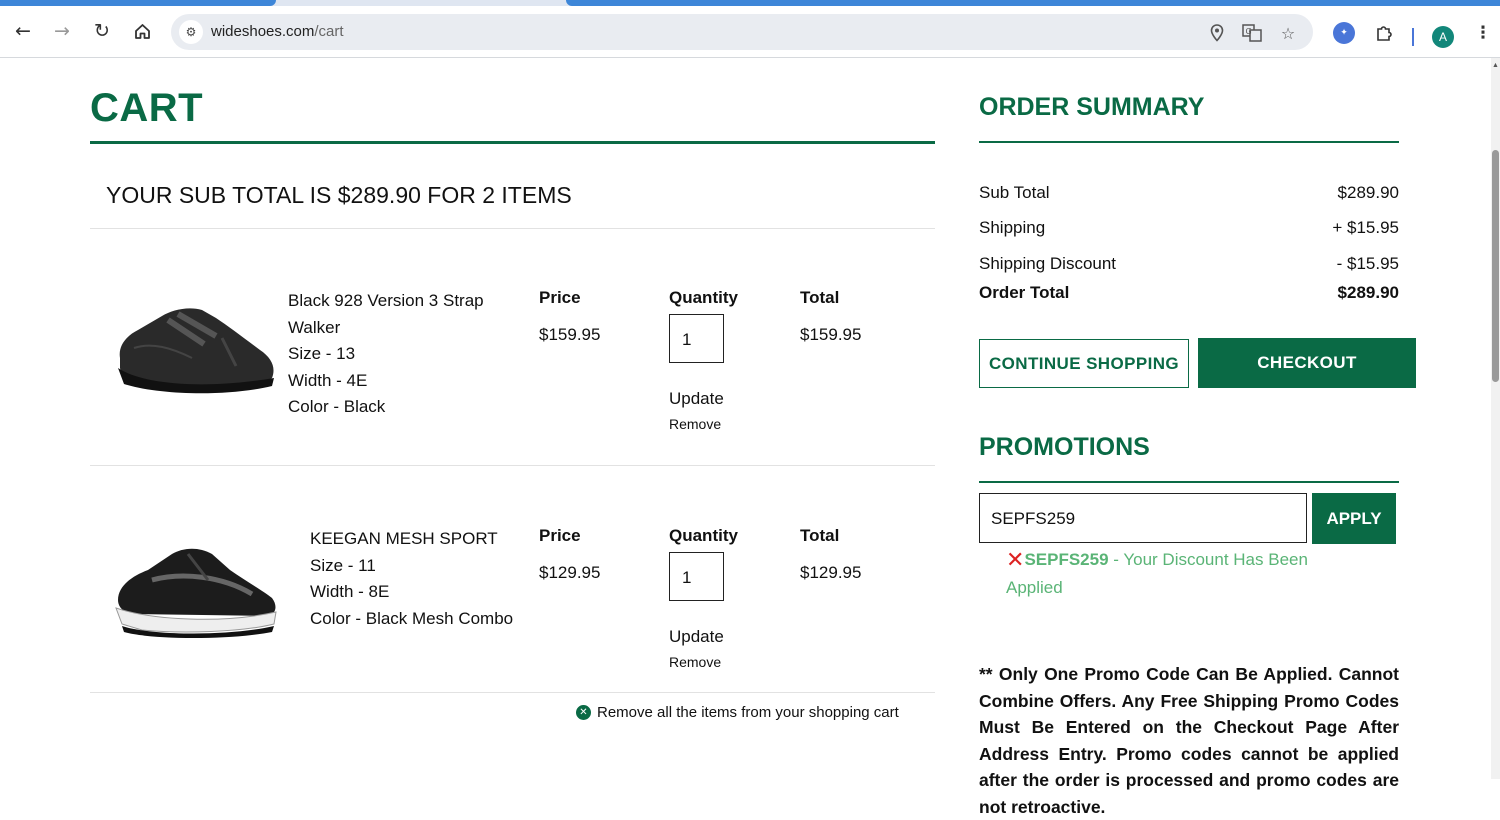 The width and height of the screenshot is (1500, 820). What do you see at coordinates (1495, 65) in the screenshot?
I see `scroll-up-arrow-icon: ▲` at bounding box center [1495, 65].